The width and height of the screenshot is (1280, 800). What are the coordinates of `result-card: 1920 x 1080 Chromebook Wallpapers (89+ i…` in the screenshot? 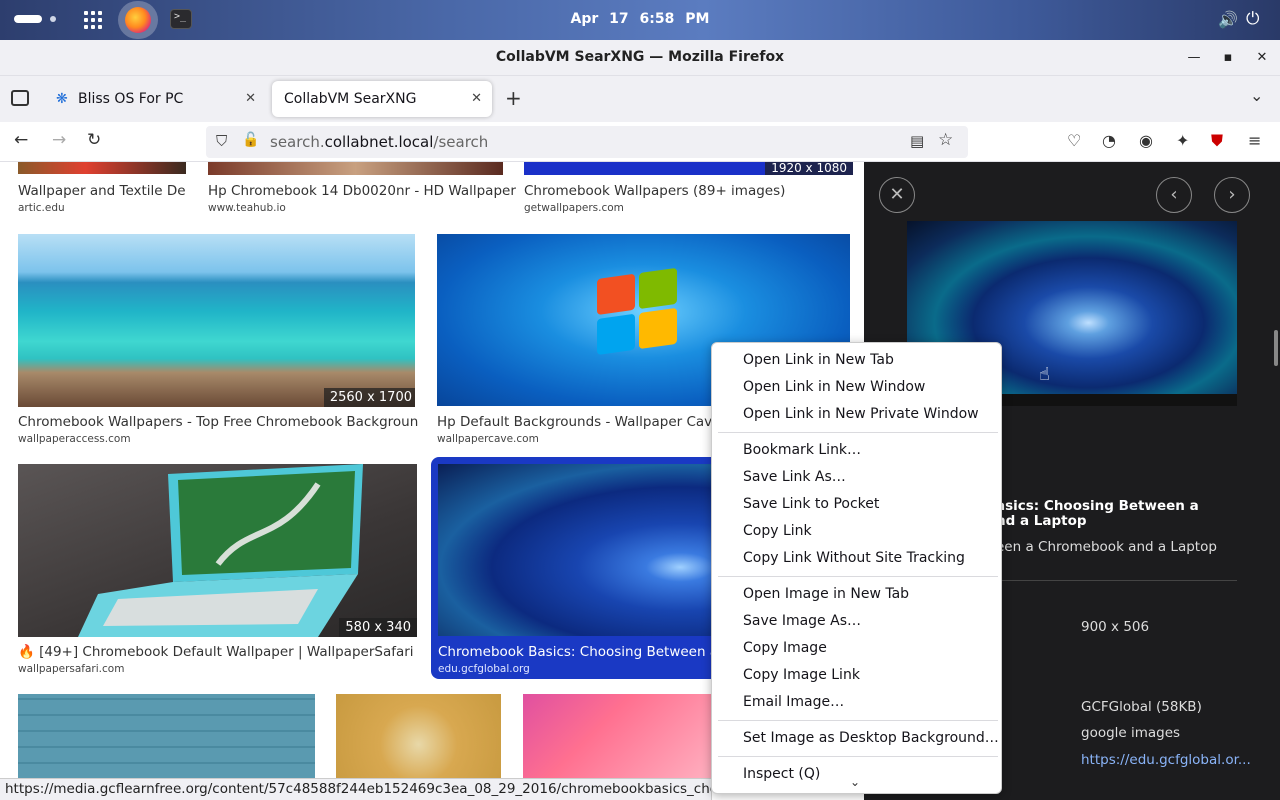 It's located at (689, 188).